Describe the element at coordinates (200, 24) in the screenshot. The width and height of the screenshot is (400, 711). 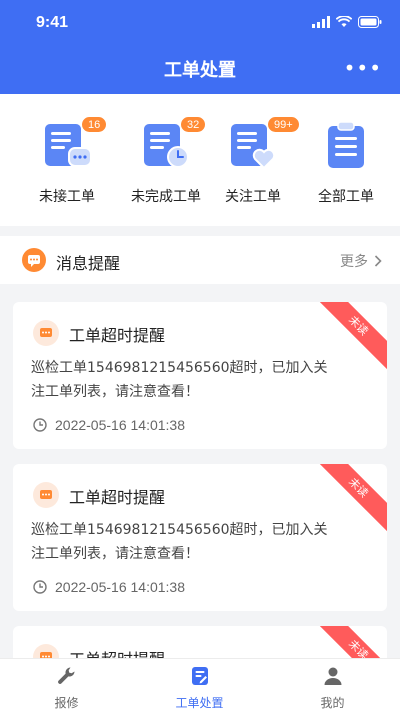
I see `status-bar: 9:41` at that location.